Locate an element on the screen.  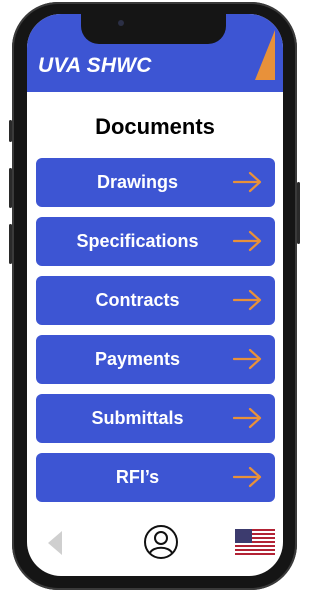
side-button-left-mid is located at coordinates (10, 188).